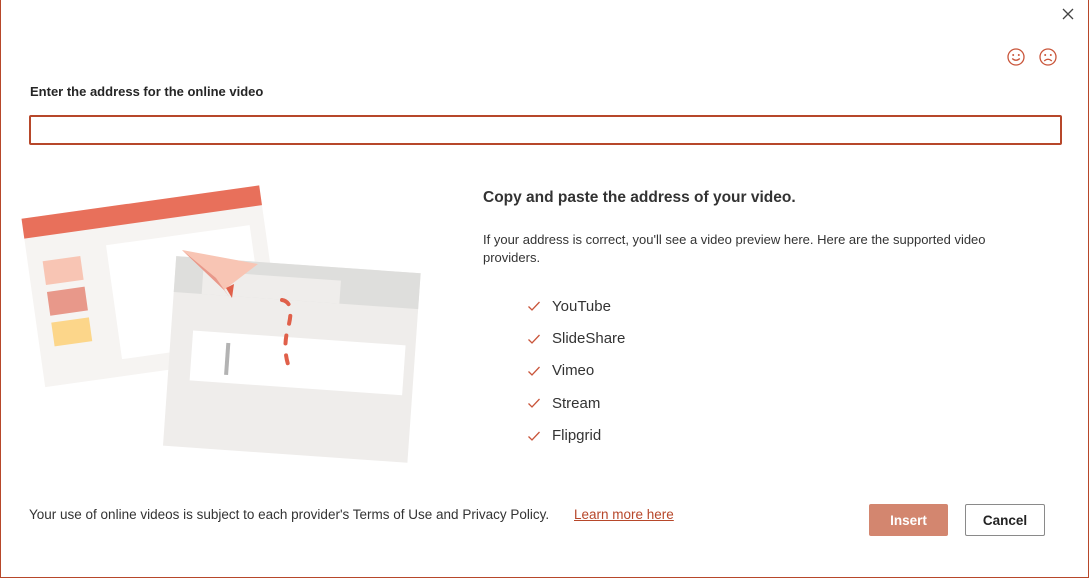 Image resolution: width=1091 pixels, height=580 pixels. Describe the element at coordinates (581, 306) in the screenshot. I see `provider-name: YouTube` at that location.